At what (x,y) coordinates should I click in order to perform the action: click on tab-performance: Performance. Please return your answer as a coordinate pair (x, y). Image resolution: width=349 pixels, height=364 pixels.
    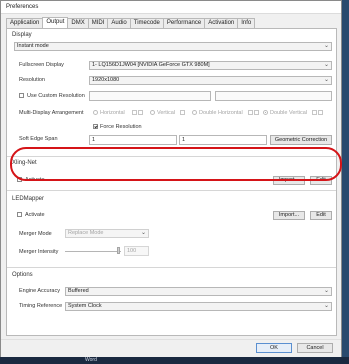
    Looking at the image, I should click on (184, 23).